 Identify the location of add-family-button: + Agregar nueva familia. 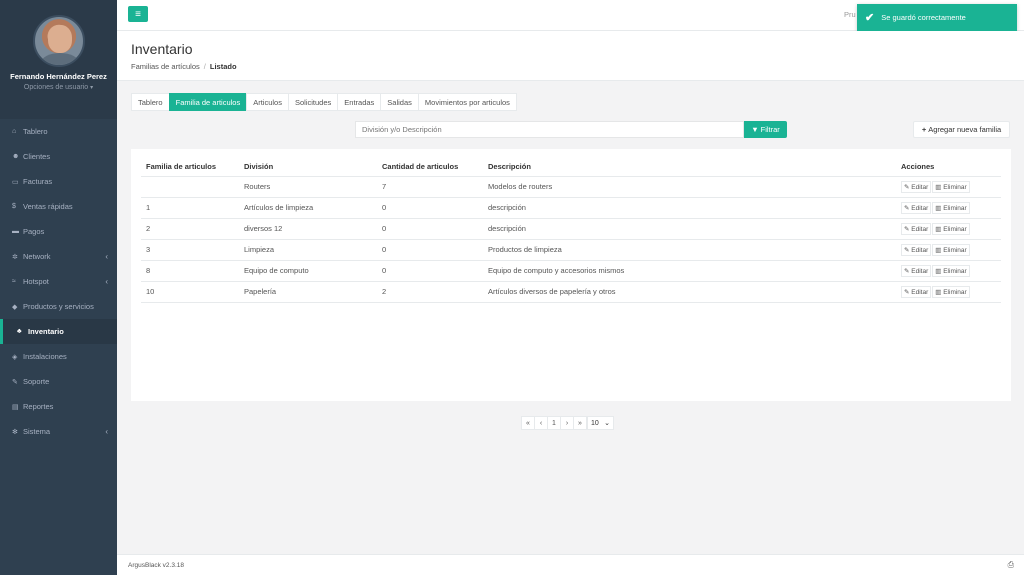
(961, 129).